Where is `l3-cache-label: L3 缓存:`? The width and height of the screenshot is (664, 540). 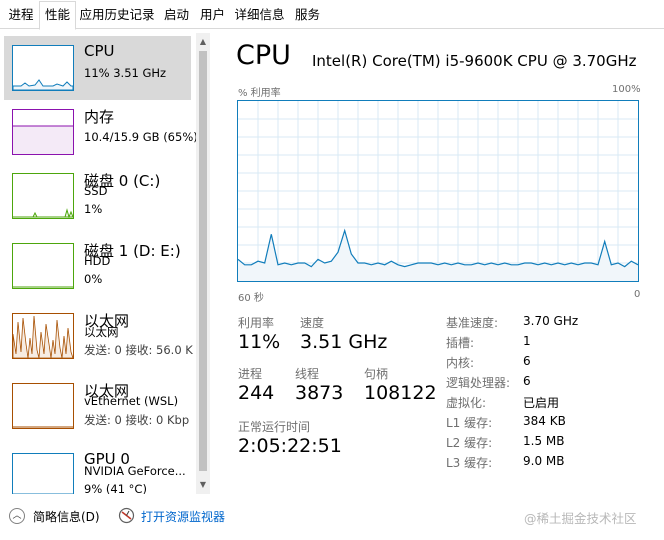
l3-cache-label: L3 缓存: is located at coordinates (469, 463).